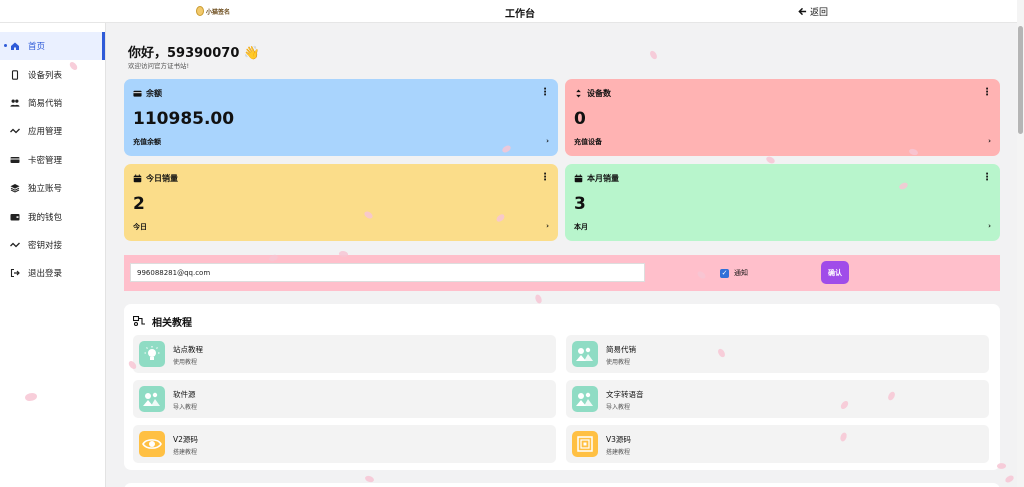  Describe the element at coordinates (200, 11) in the screenshot. I see `logo-mark` at that location.